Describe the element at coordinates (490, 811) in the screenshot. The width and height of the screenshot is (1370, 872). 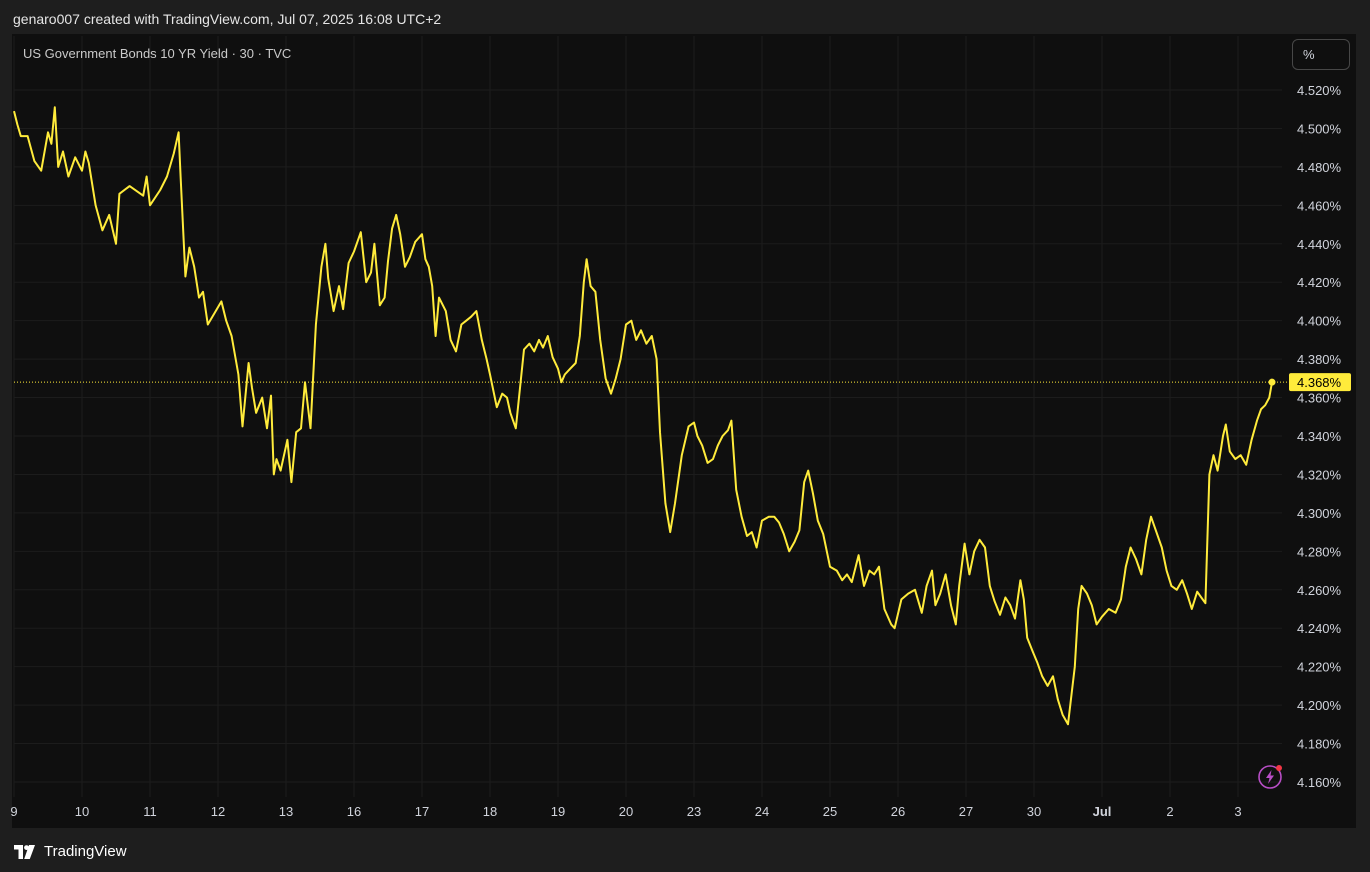
I see `x-tick-label: 18` at that location.